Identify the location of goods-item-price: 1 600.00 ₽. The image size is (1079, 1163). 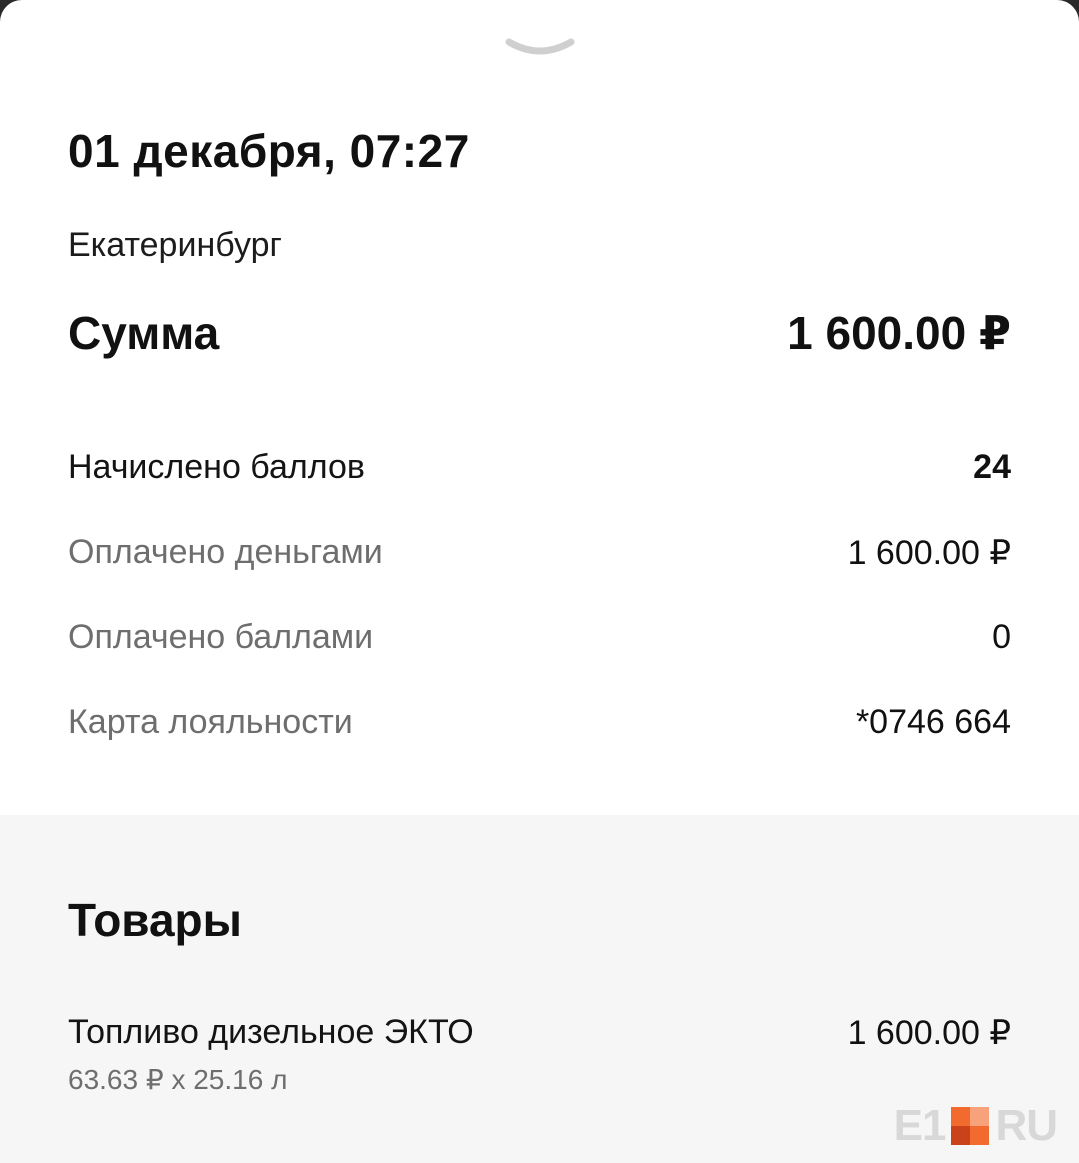
(929, 1033).